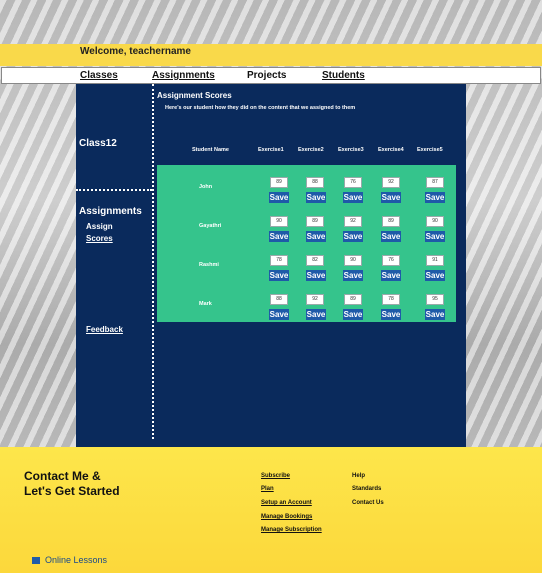 The width and height of the screenshot is (542, 573). Describe the element at coordinates (76, 560) in the screenshot. I see `online-lessons-label: Online Lessons` at that location.